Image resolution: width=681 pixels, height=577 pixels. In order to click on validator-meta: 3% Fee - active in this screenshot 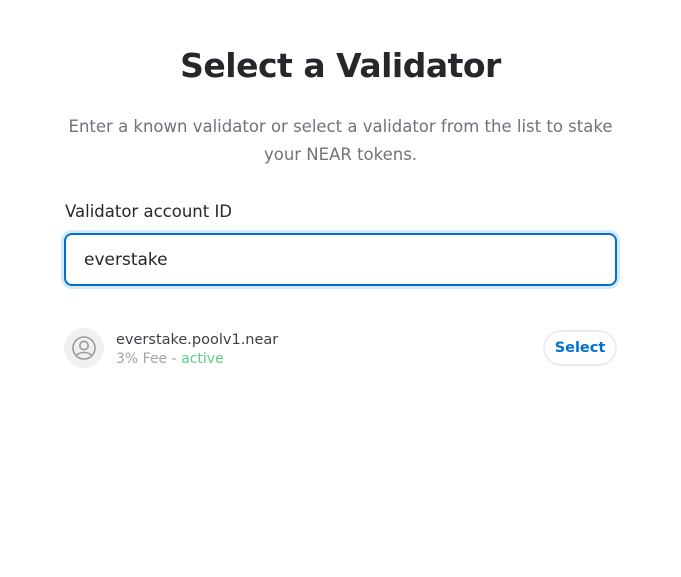, I will do `click(170, 359)`.